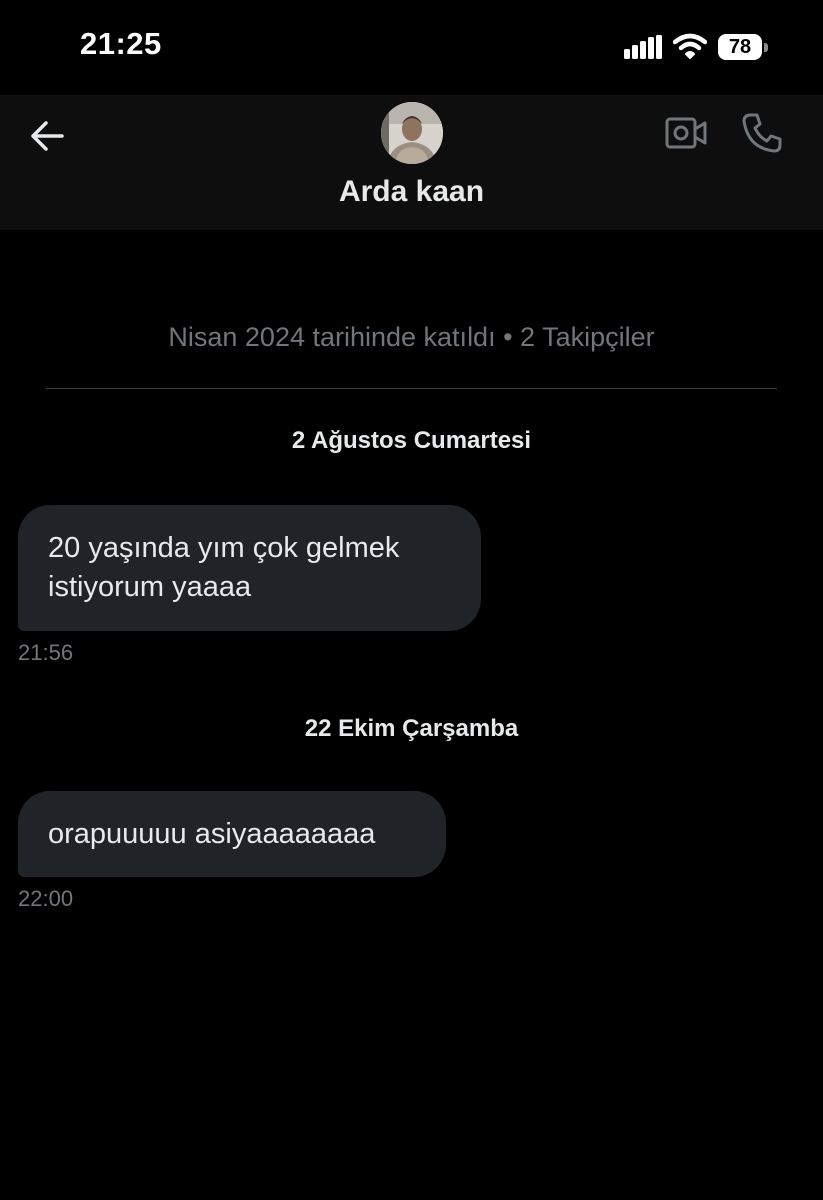 The image size is (823, 1200). What do you see at coordinates (224, 548) in the screenshot?
I see `message-text-line: 20 yaşında yım çok gelmek` at bounding box center [224, 548].